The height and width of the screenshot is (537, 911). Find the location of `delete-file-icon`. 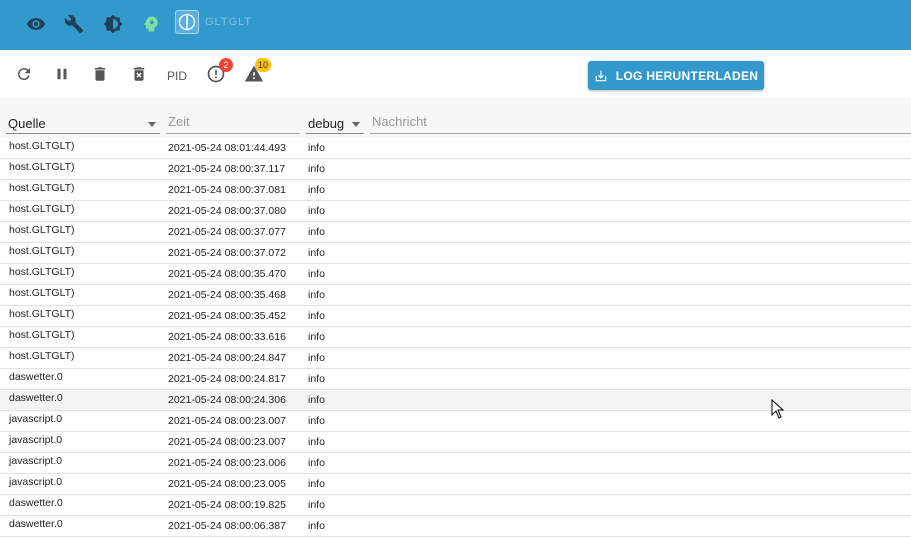

delete-file-icon is located at coordinates (139, 74).